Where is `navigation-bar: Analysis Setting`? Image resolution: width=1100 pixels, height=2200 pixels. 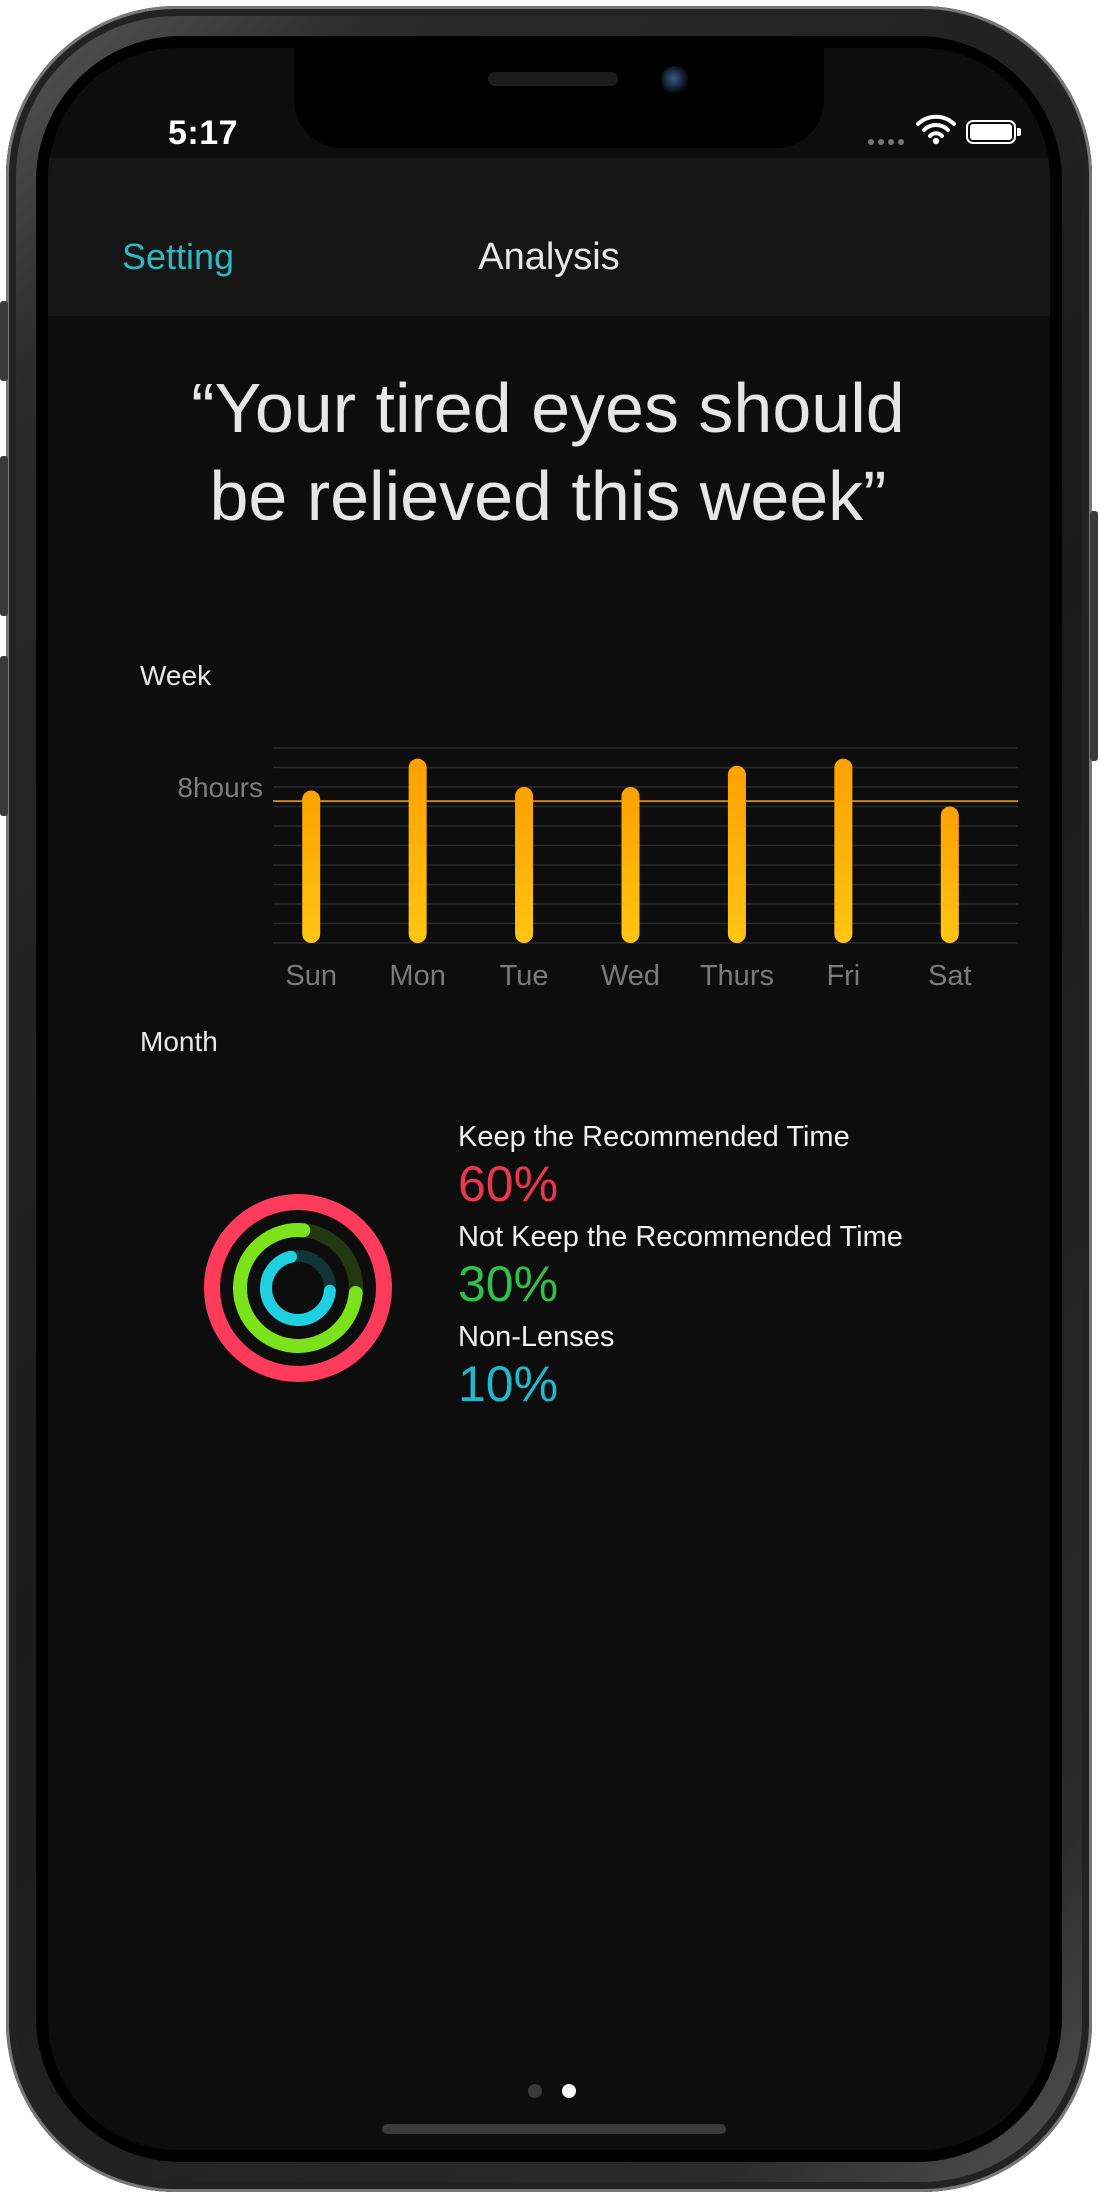
navigation-bar: Analysis Setting is located at coordinates (549, 237).